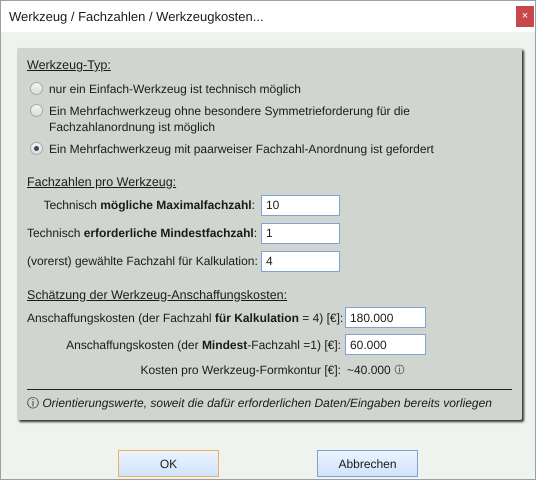  I want to click on input-field: 4, so click(300, 261).